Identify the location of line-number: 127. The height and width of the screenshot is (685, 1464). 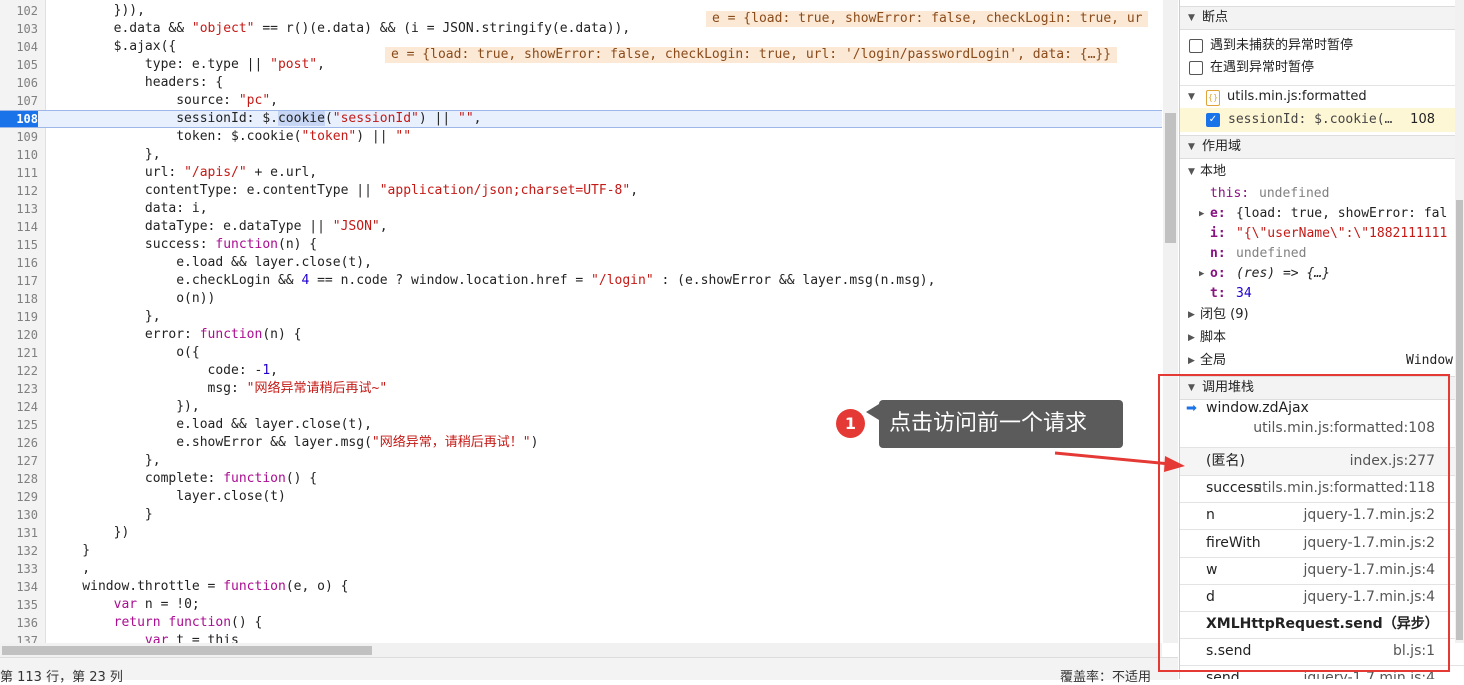
(19, 461).